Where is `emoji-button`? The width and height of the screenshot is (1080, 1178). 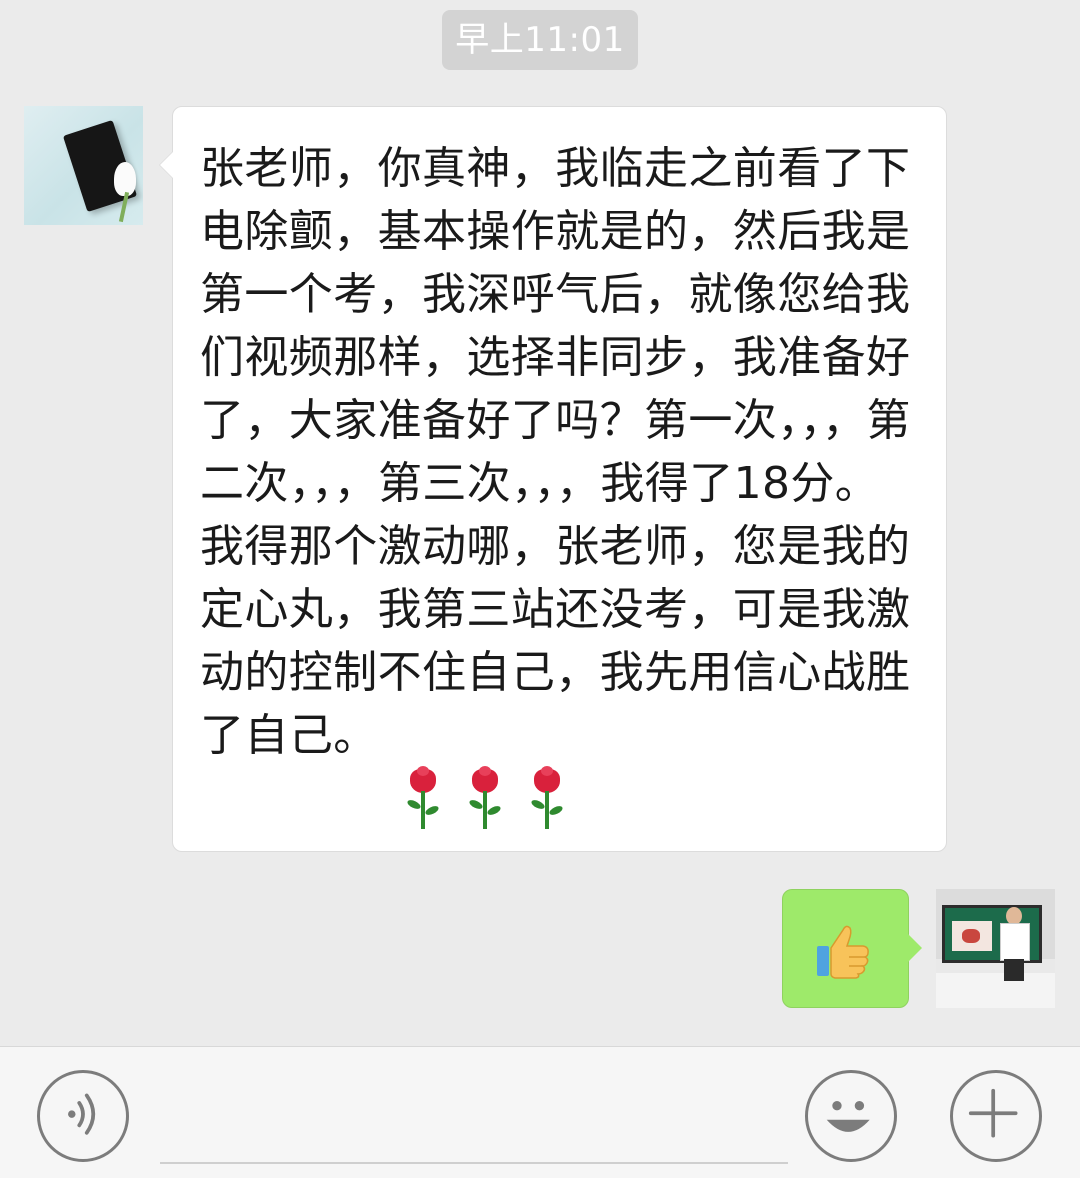 emoji-button is located at coordinates (851, 1116).